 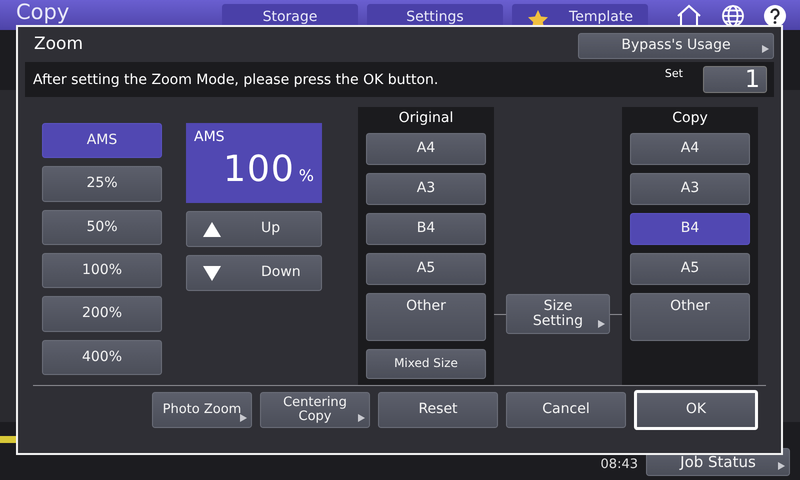 What do you see at coordinates (735, 79) in the screenshot?
I see `set-count-field: 1` at bounding box center [735, 79].